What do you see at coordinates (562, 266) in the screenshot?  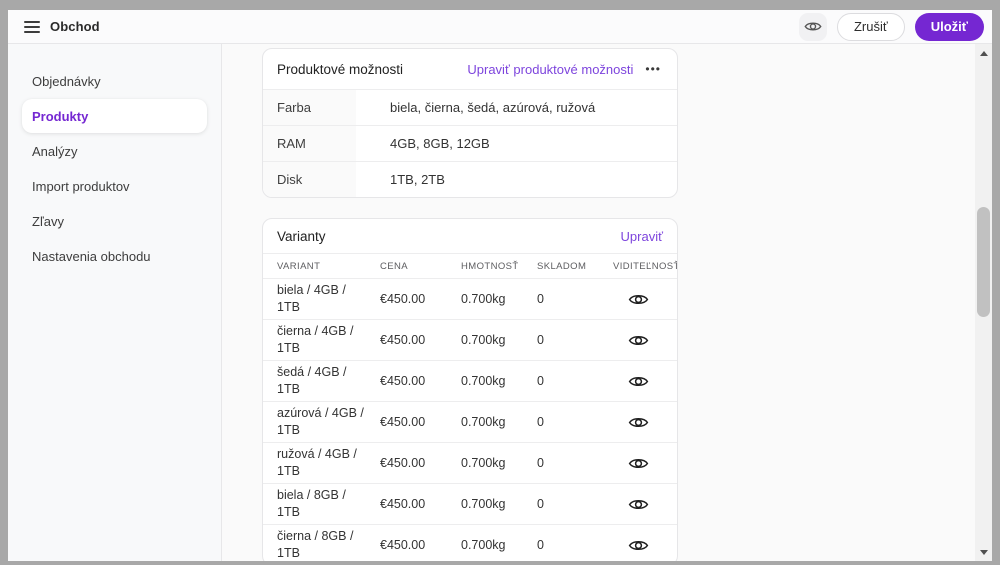 I see `column-header-skladom: Skladom` at bounding box center [562, 266].